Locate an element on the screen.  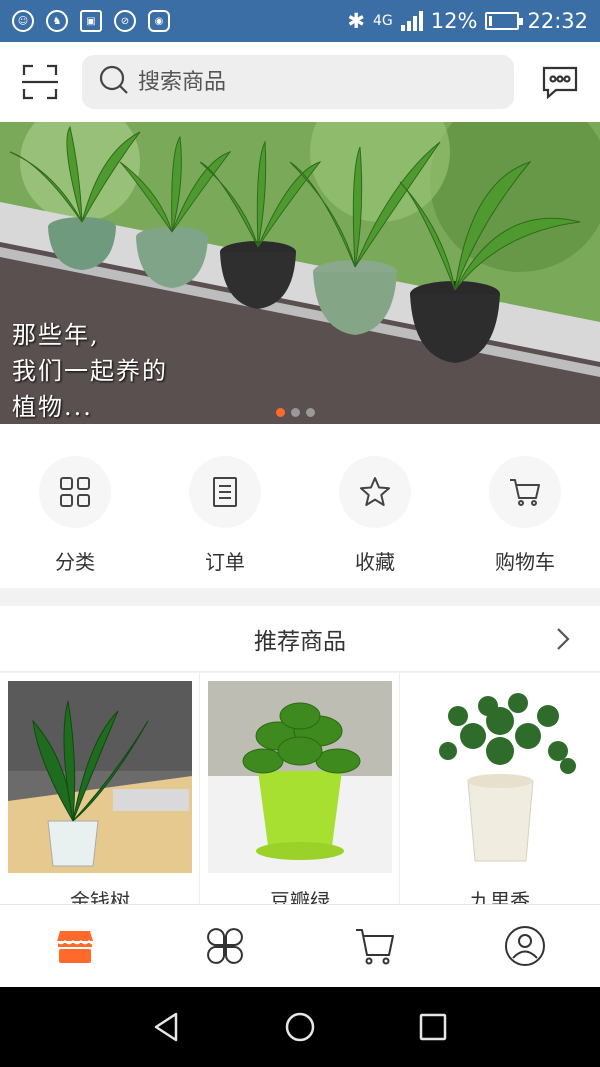
product-card: 豆瓣绿 is located at coordinates (300, 789).